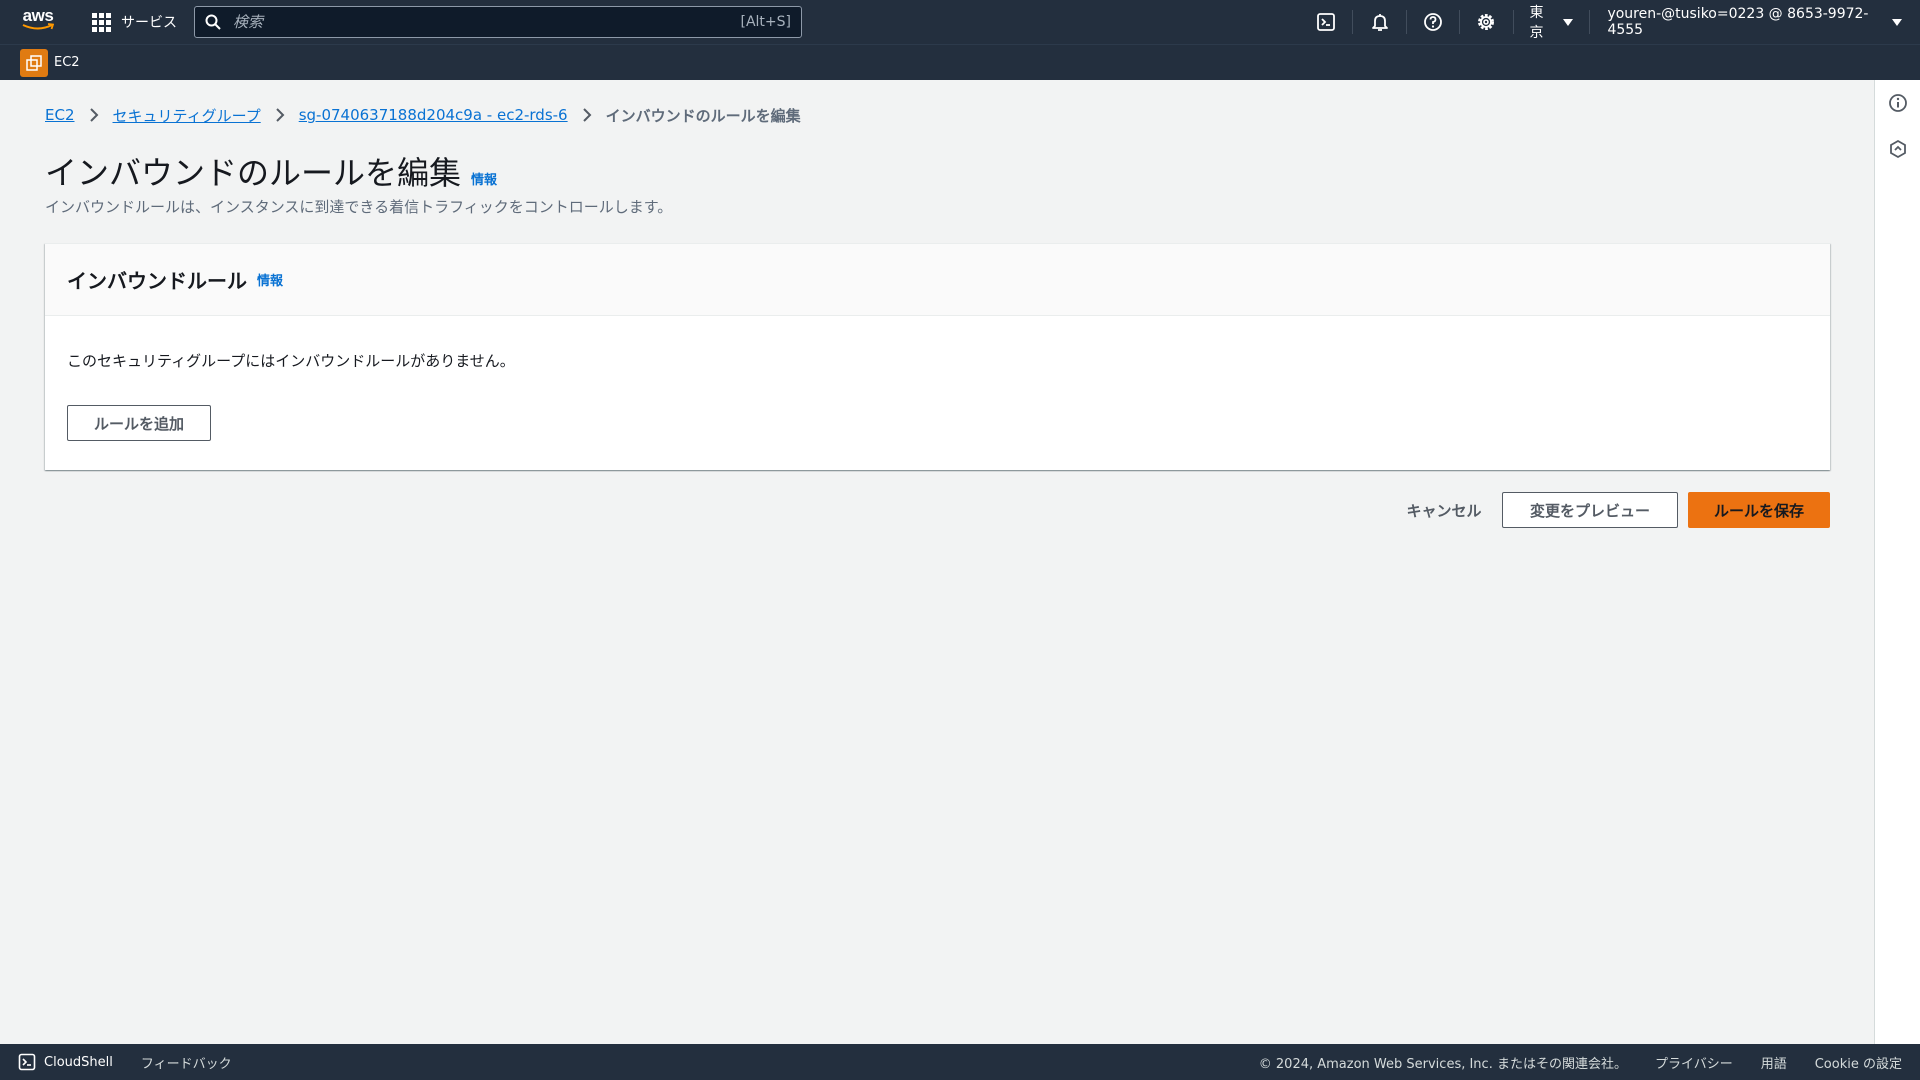 The height and width of the screenshot is (1080, 1920). Describe the element at coordinates (270, 279) in the screenshot. I see `panel-info-link: 情報` at that location.